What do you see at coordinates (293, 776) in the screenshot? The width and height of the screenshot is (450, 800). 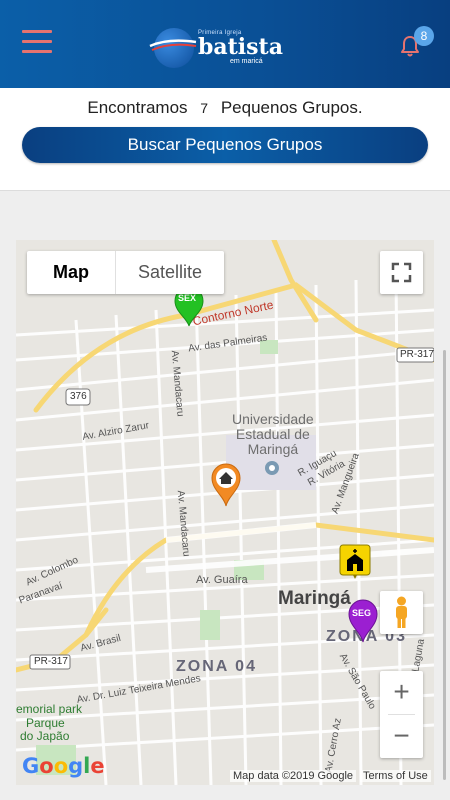 I see `map-attribution: Map data ©2019 Google` at bounding box center [293, 776].